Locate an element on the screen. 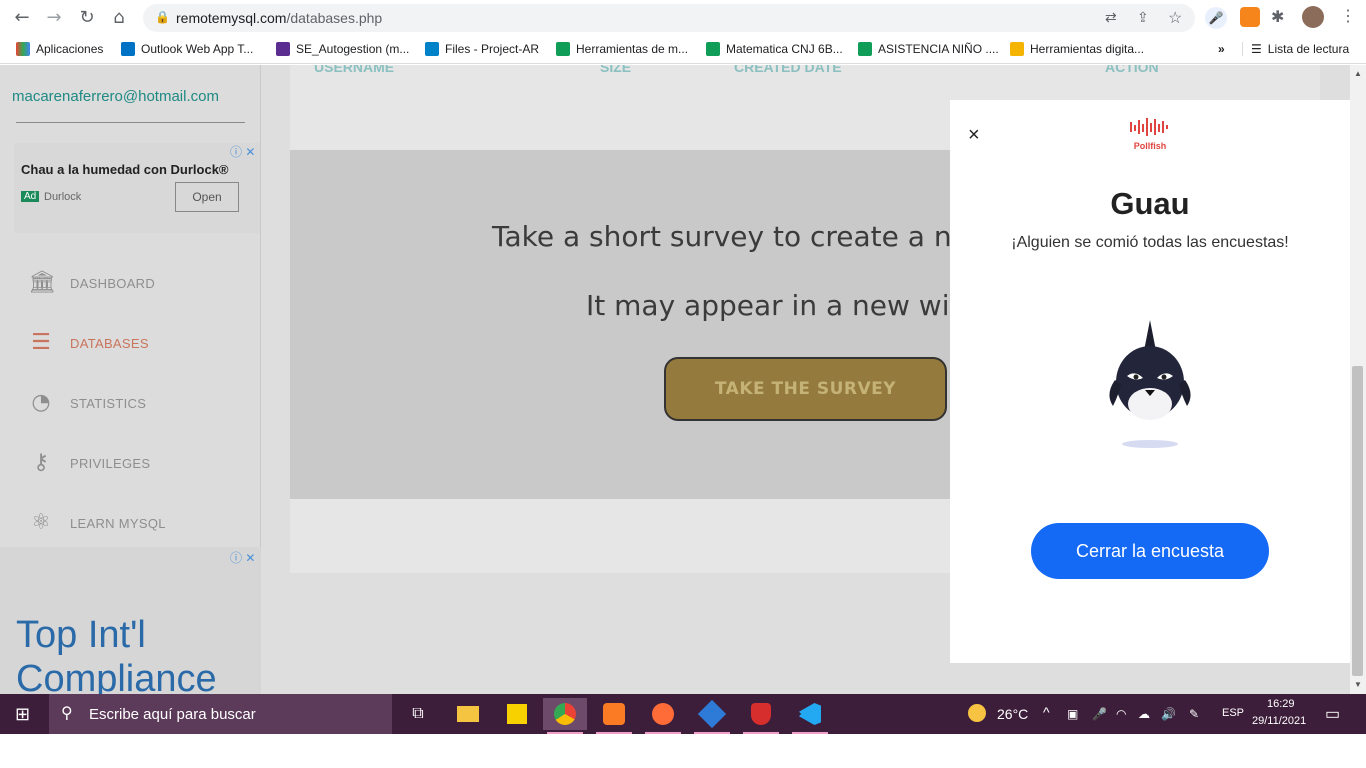 The image size is (1366, 768). survey-text-line2: It may appear in a new wir is located at coordinates (773, 305).